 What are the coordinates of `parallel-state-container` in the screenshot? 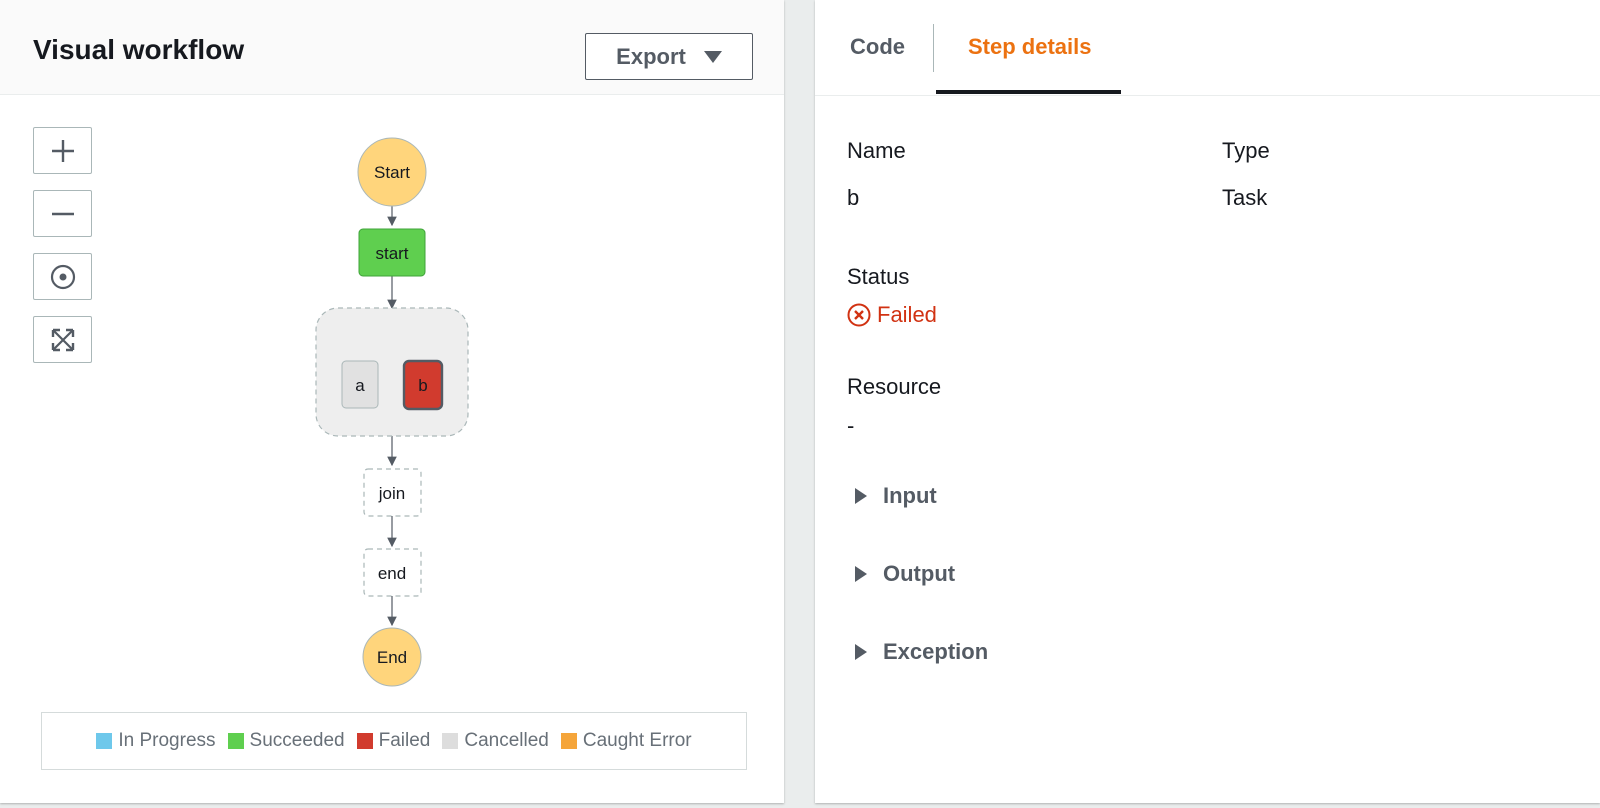 It's located at (392, 372).